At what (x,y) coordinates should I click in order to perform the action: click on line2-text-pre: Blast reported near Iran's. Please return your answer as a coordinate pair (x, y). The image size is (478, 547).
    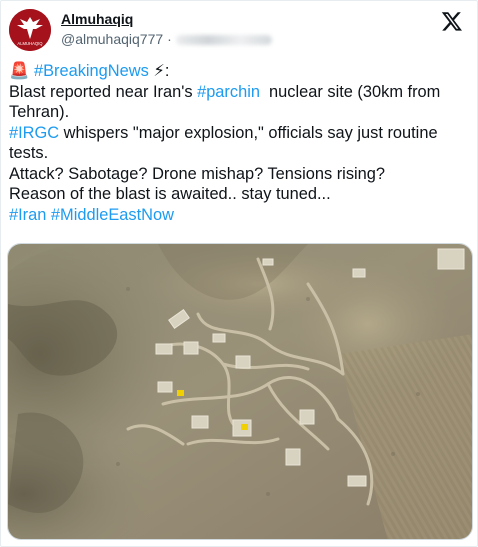
    Looking at the image, I should click on (103, 91).